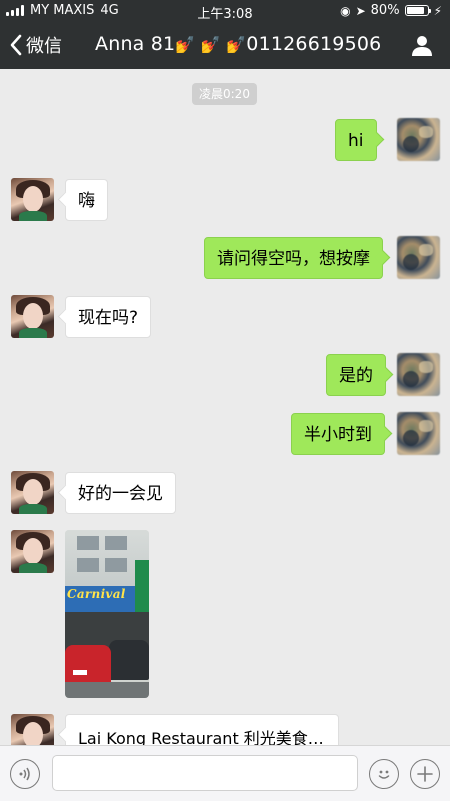  What do you see at coordinates (44, 46) in the screenshot?
I see `back-label: 微信` at bounding box center [44, 46].